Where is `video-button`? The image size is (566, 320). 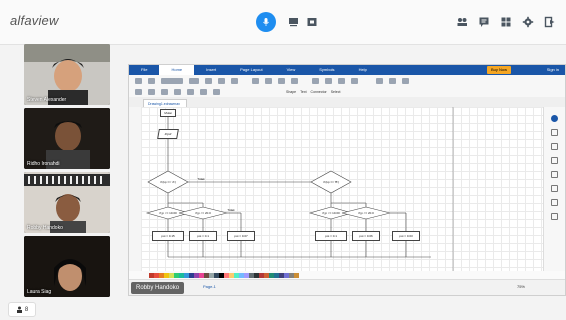
video-button is located at coordinates (312, 22).